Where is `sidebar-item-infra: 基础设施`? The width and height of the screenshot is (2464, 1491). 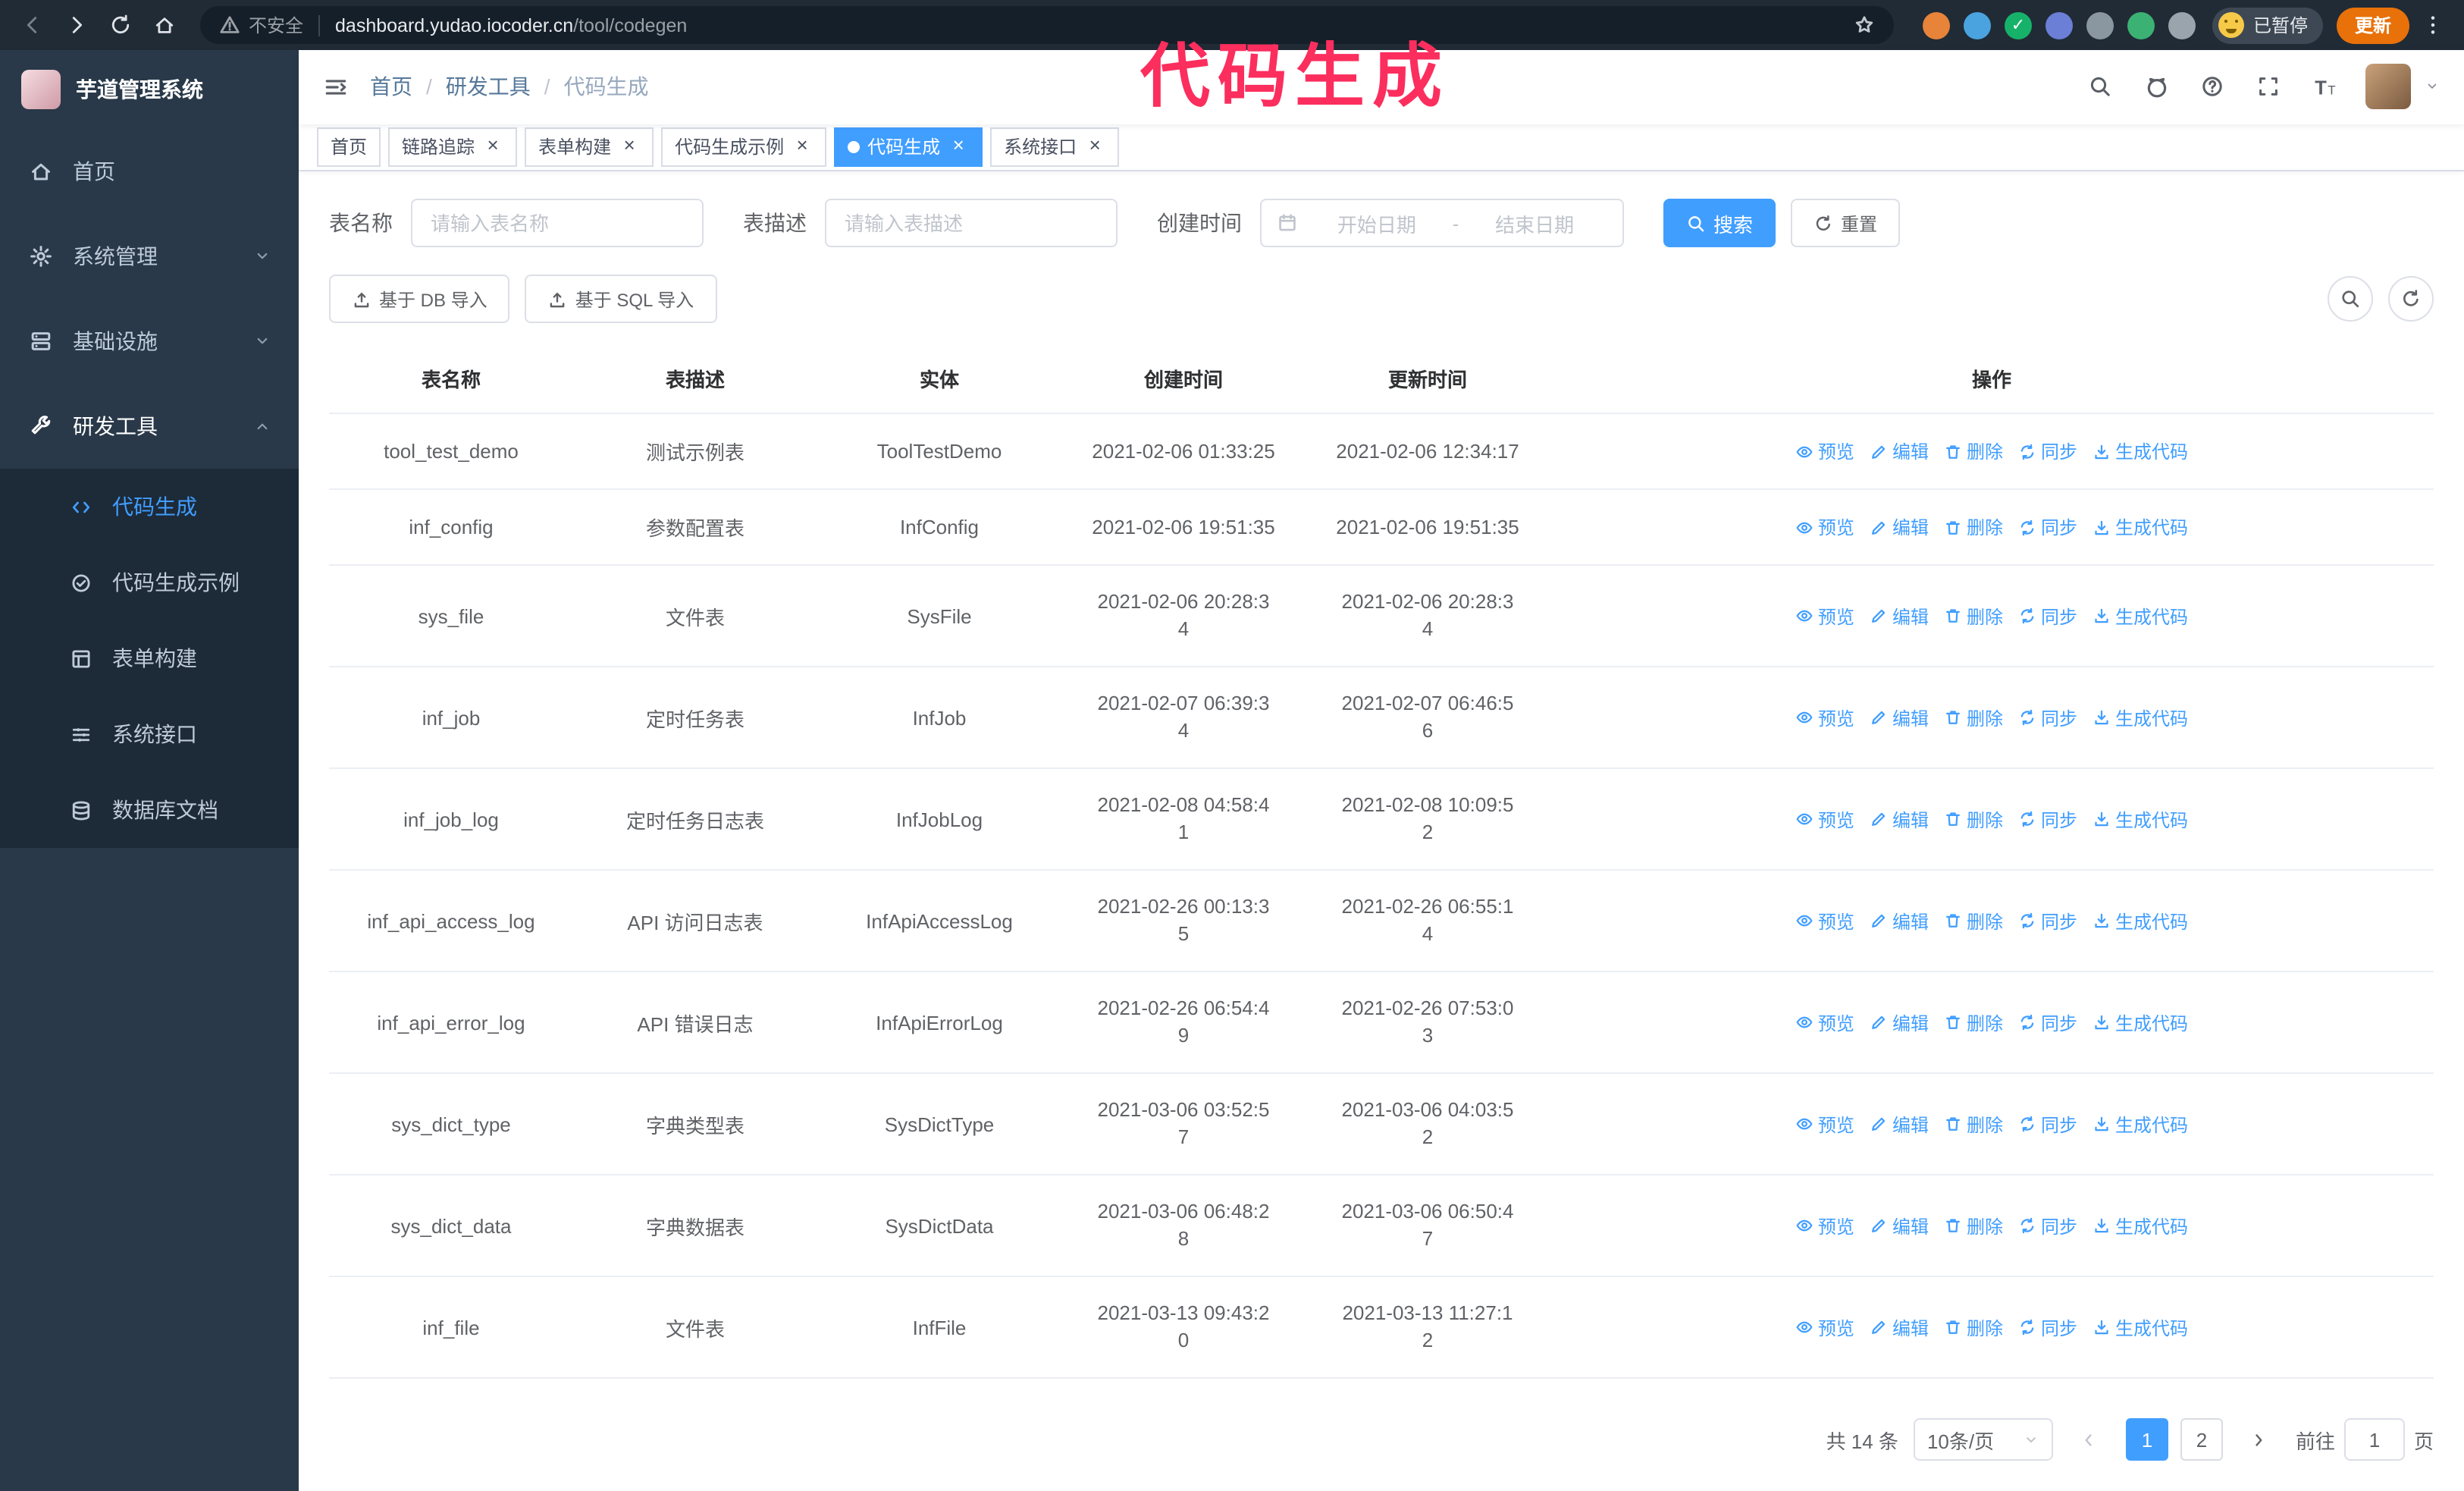
sidebar-item-infra: 基础设施 is located at coordinates (150, 341).